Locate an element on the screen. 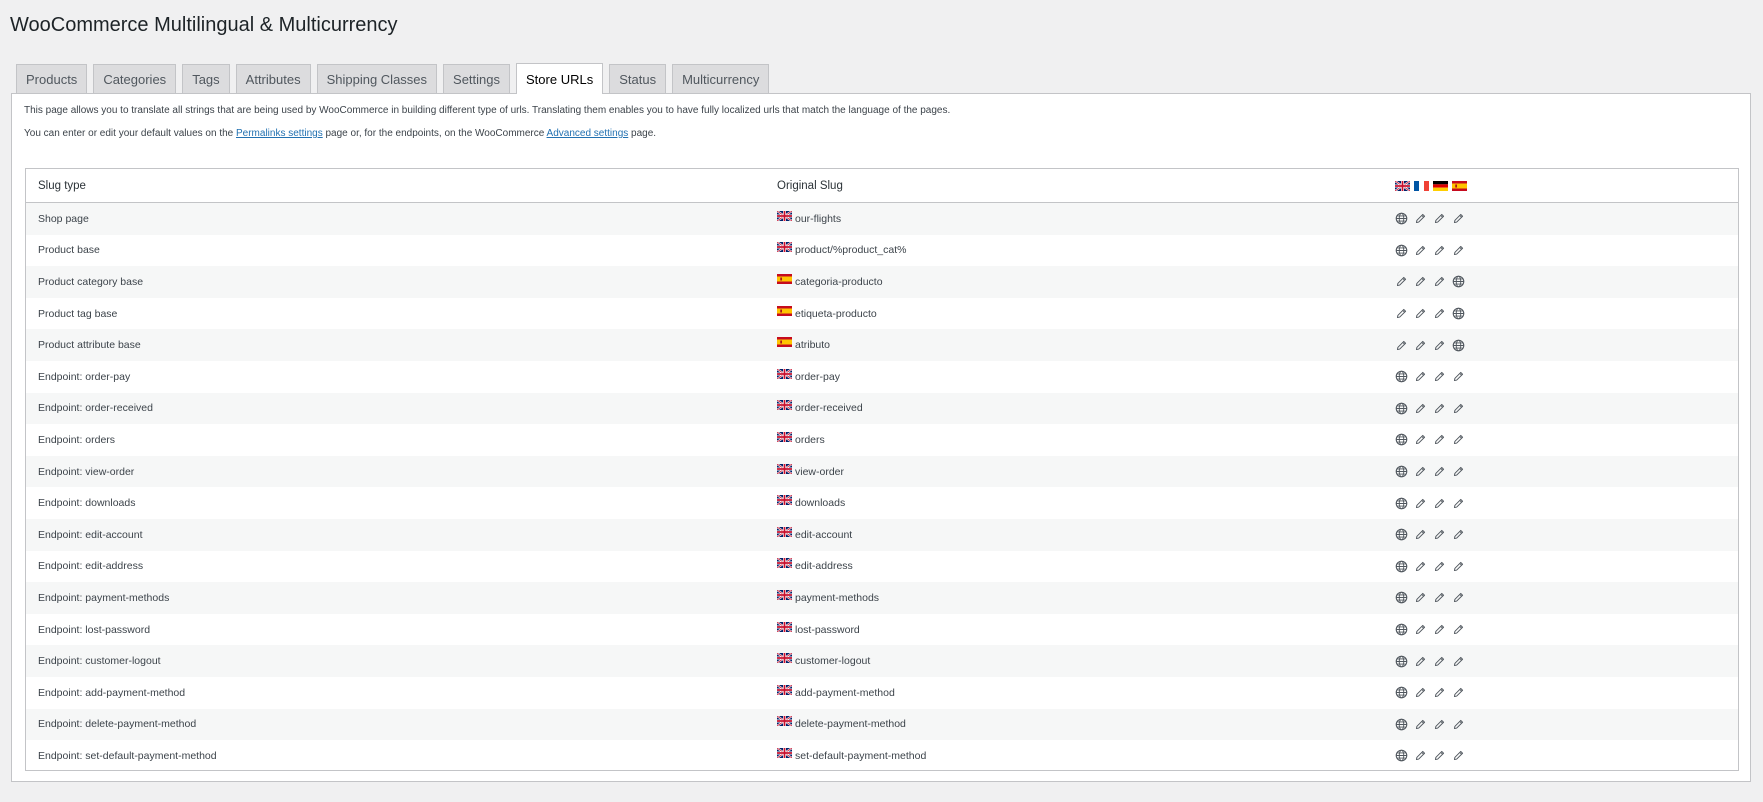 Image resolution: width=1763 pixels, height=802 pixels. table-row: Shop page our-flights is located at coordinates (882, 219).